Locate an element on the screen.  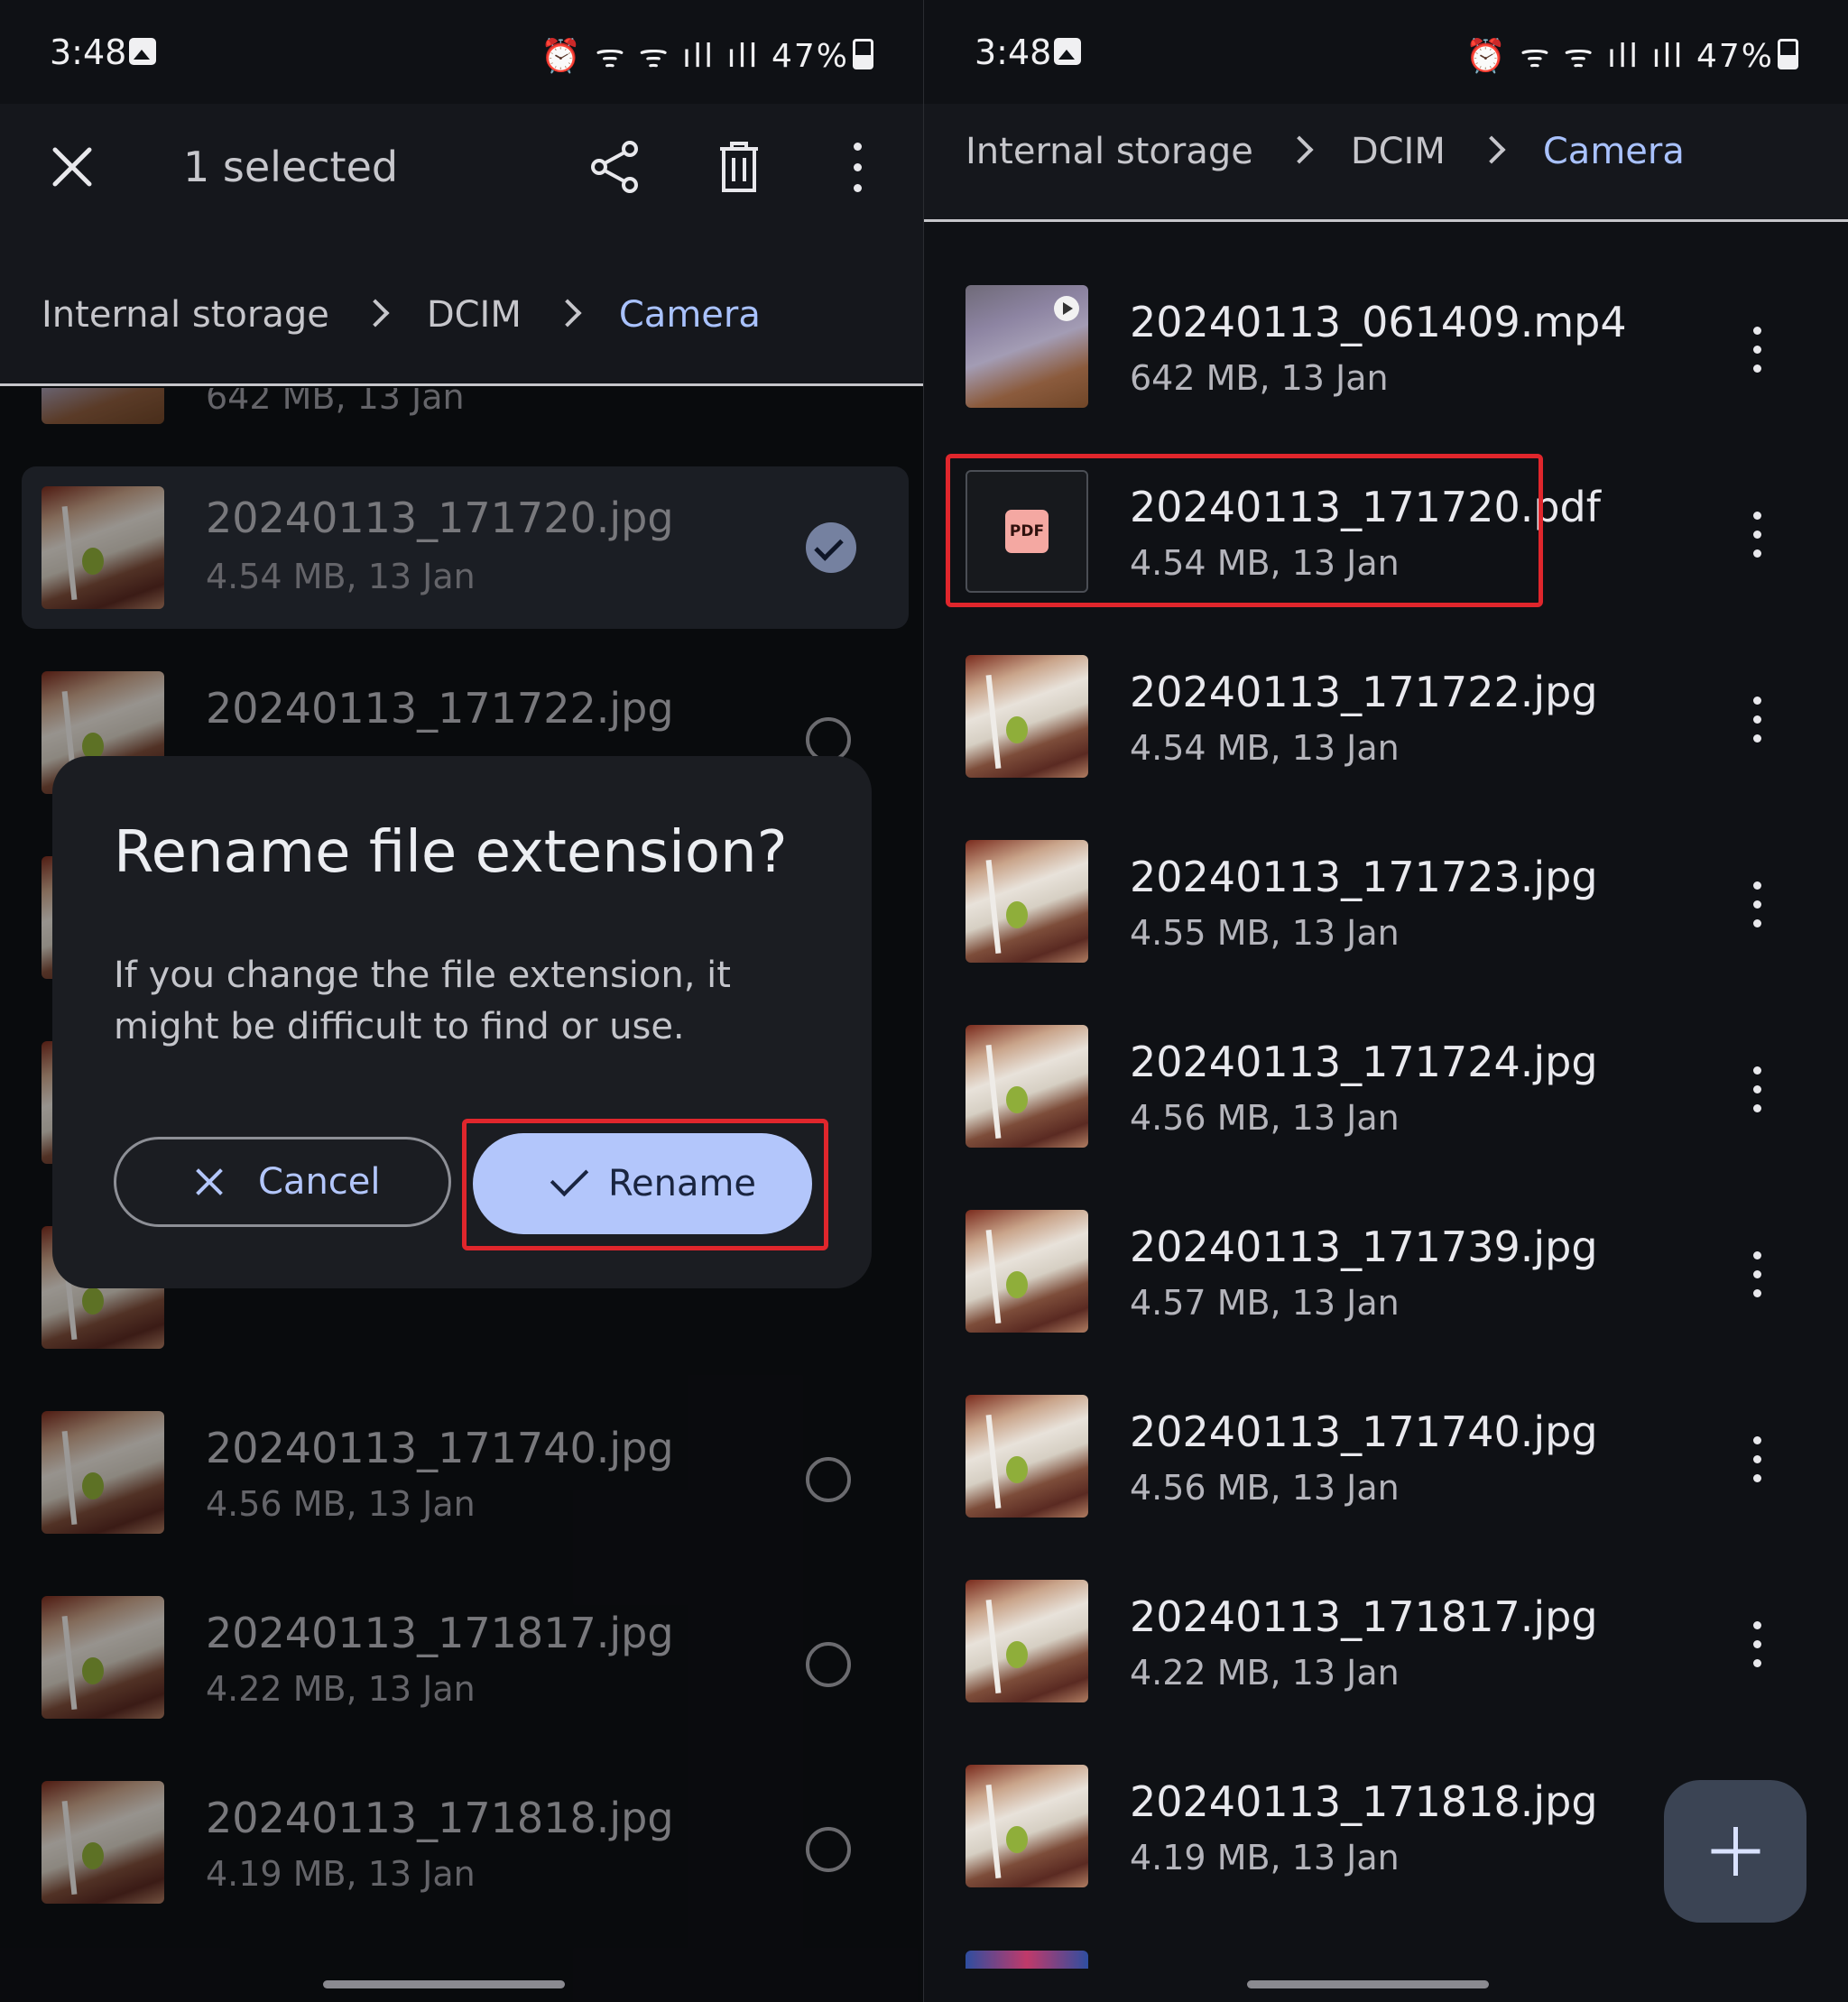
breadcrumb-dcim: DCIM is located at coordinates (1398, 151).